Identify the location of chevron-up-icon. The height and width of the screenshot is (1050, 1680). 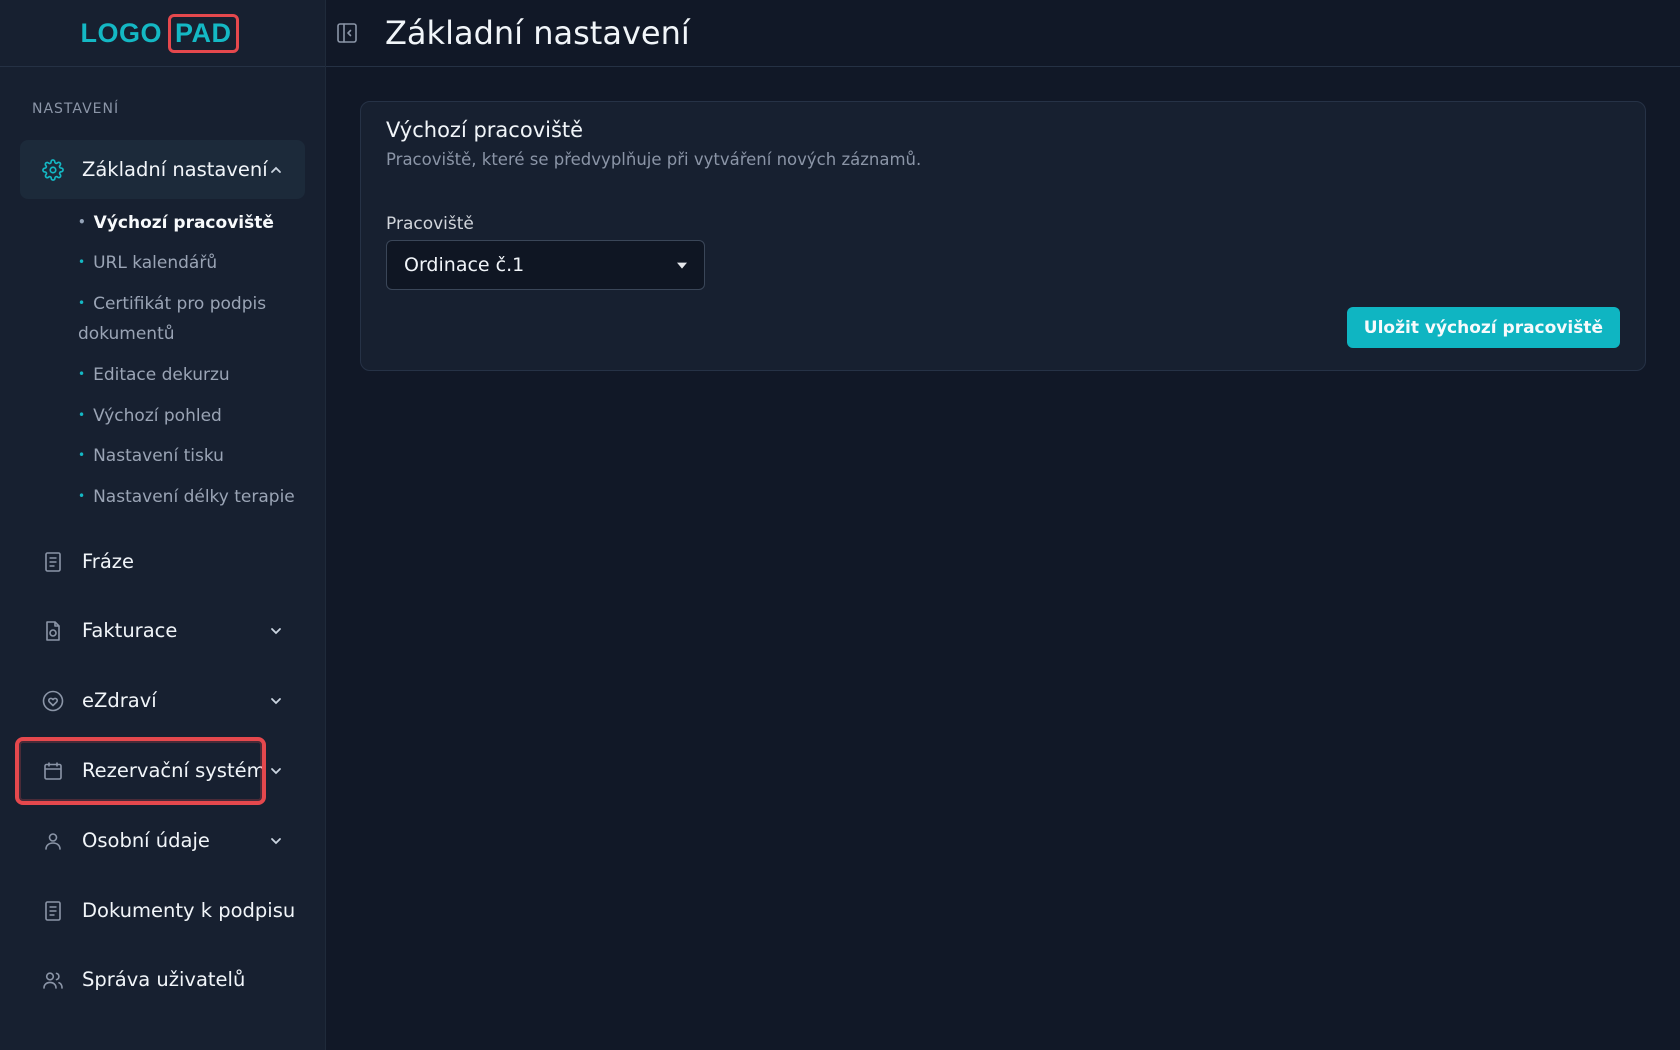
(276, 170).